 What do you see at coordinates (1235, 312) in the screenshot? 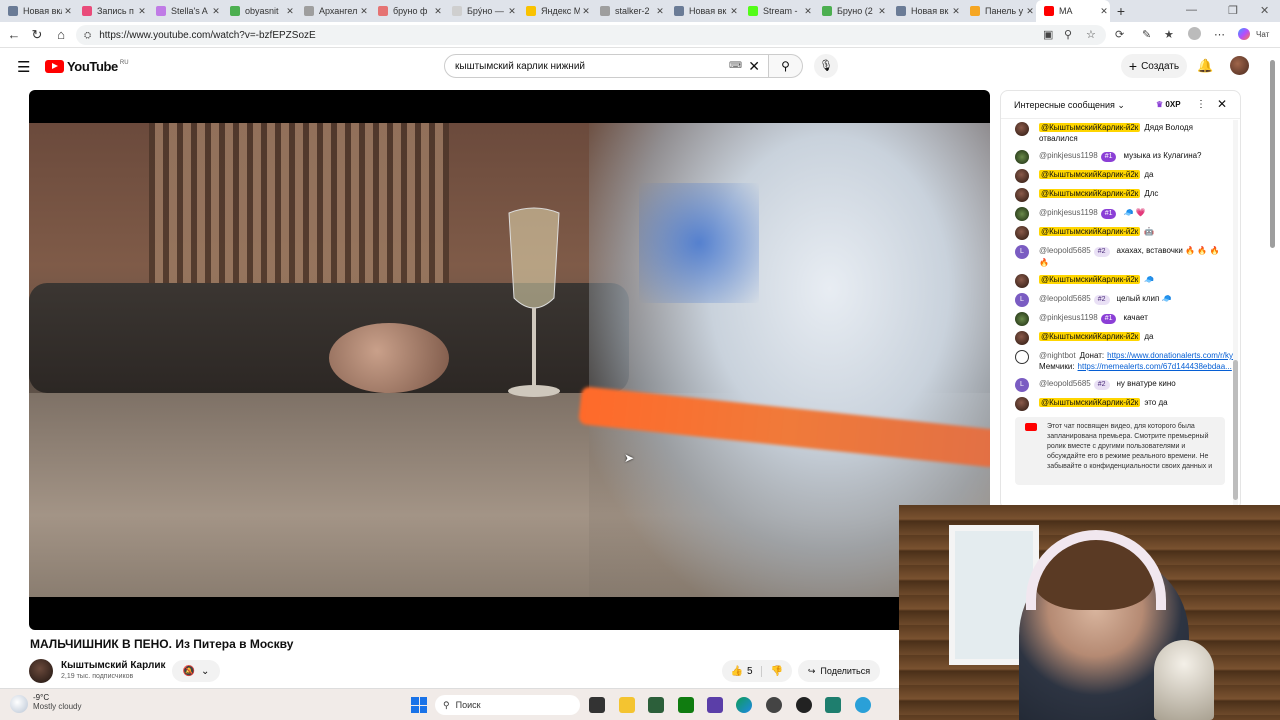
I see `chat-scrollbar` at bounding box center [1235, 312].